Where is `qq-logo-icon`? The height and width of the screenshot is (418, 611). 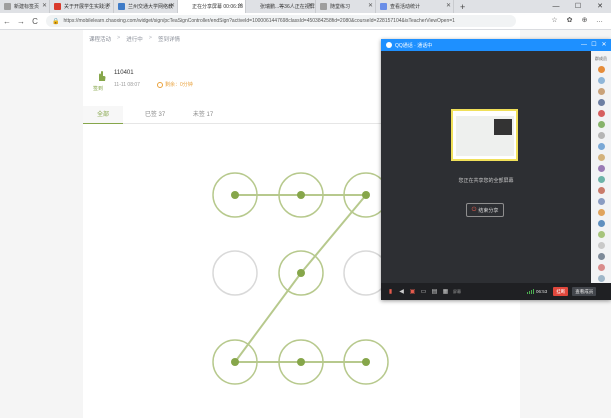 qq-logo-icon is located at coordinates (389, 45).